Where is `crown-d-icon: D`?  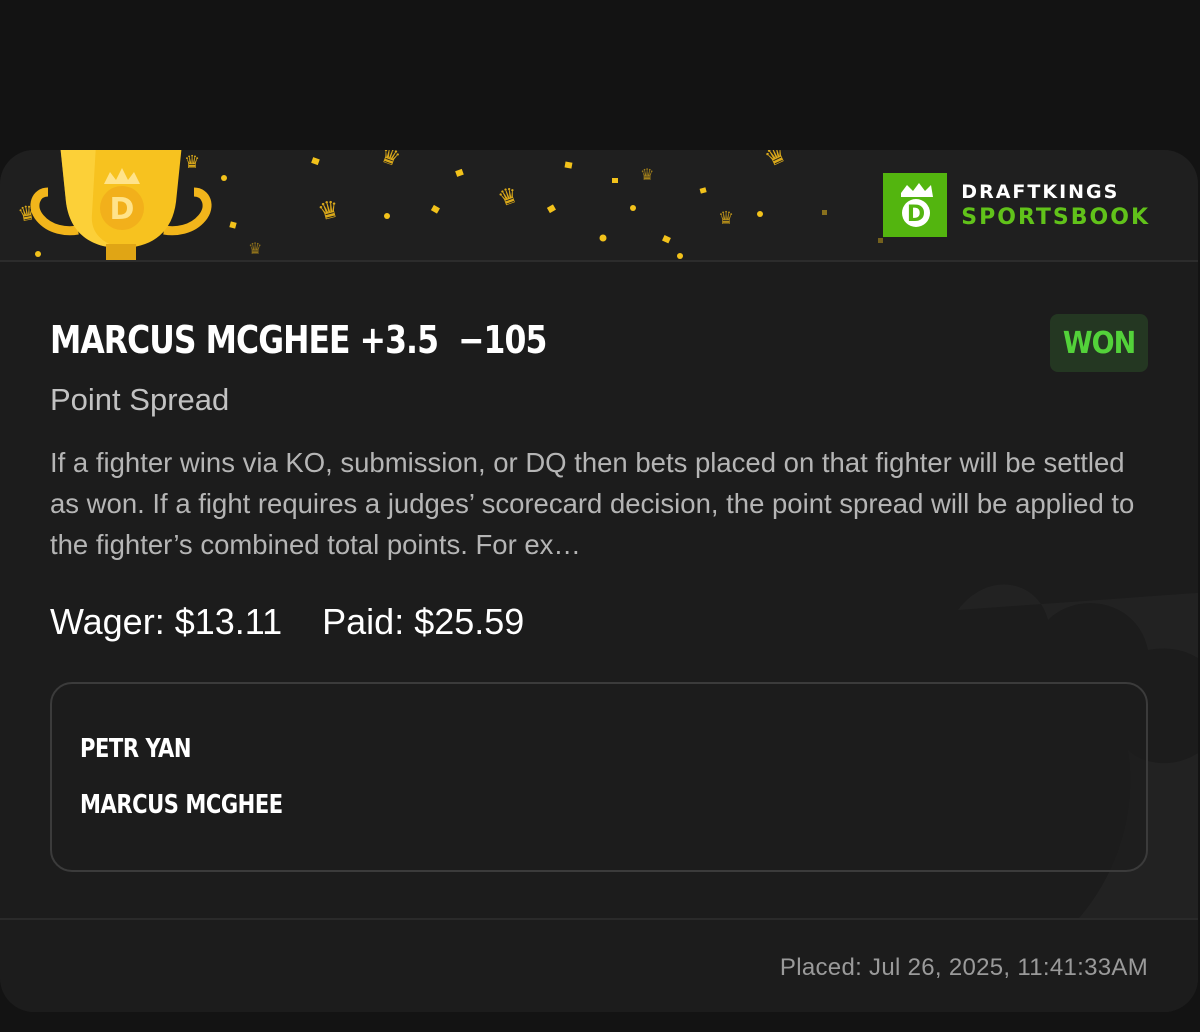
crown-d-icon: D is located at coordinates (917, 205).